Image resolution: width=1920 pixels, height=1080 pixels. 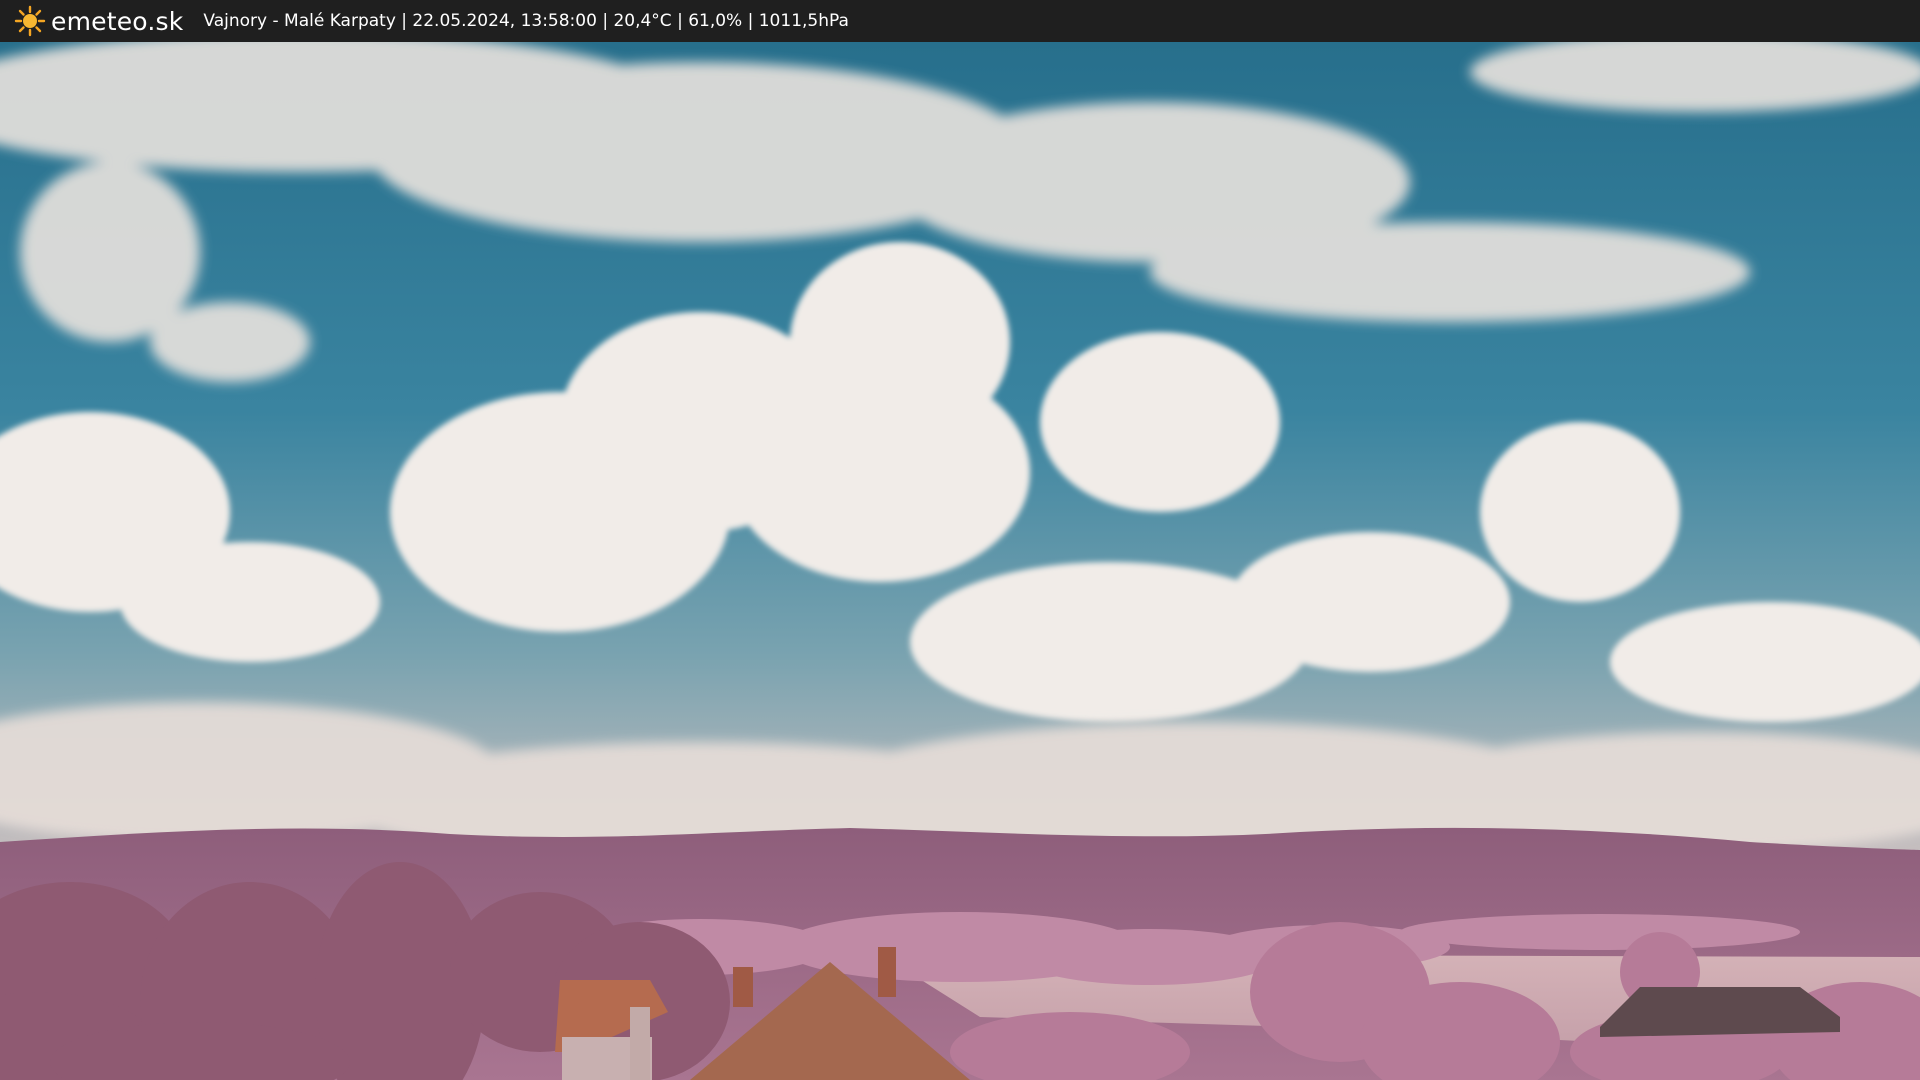 What do you see at coordinates (30, 21) in the screenshot?
I see `sun-icon` at bounding box center [30, 21].